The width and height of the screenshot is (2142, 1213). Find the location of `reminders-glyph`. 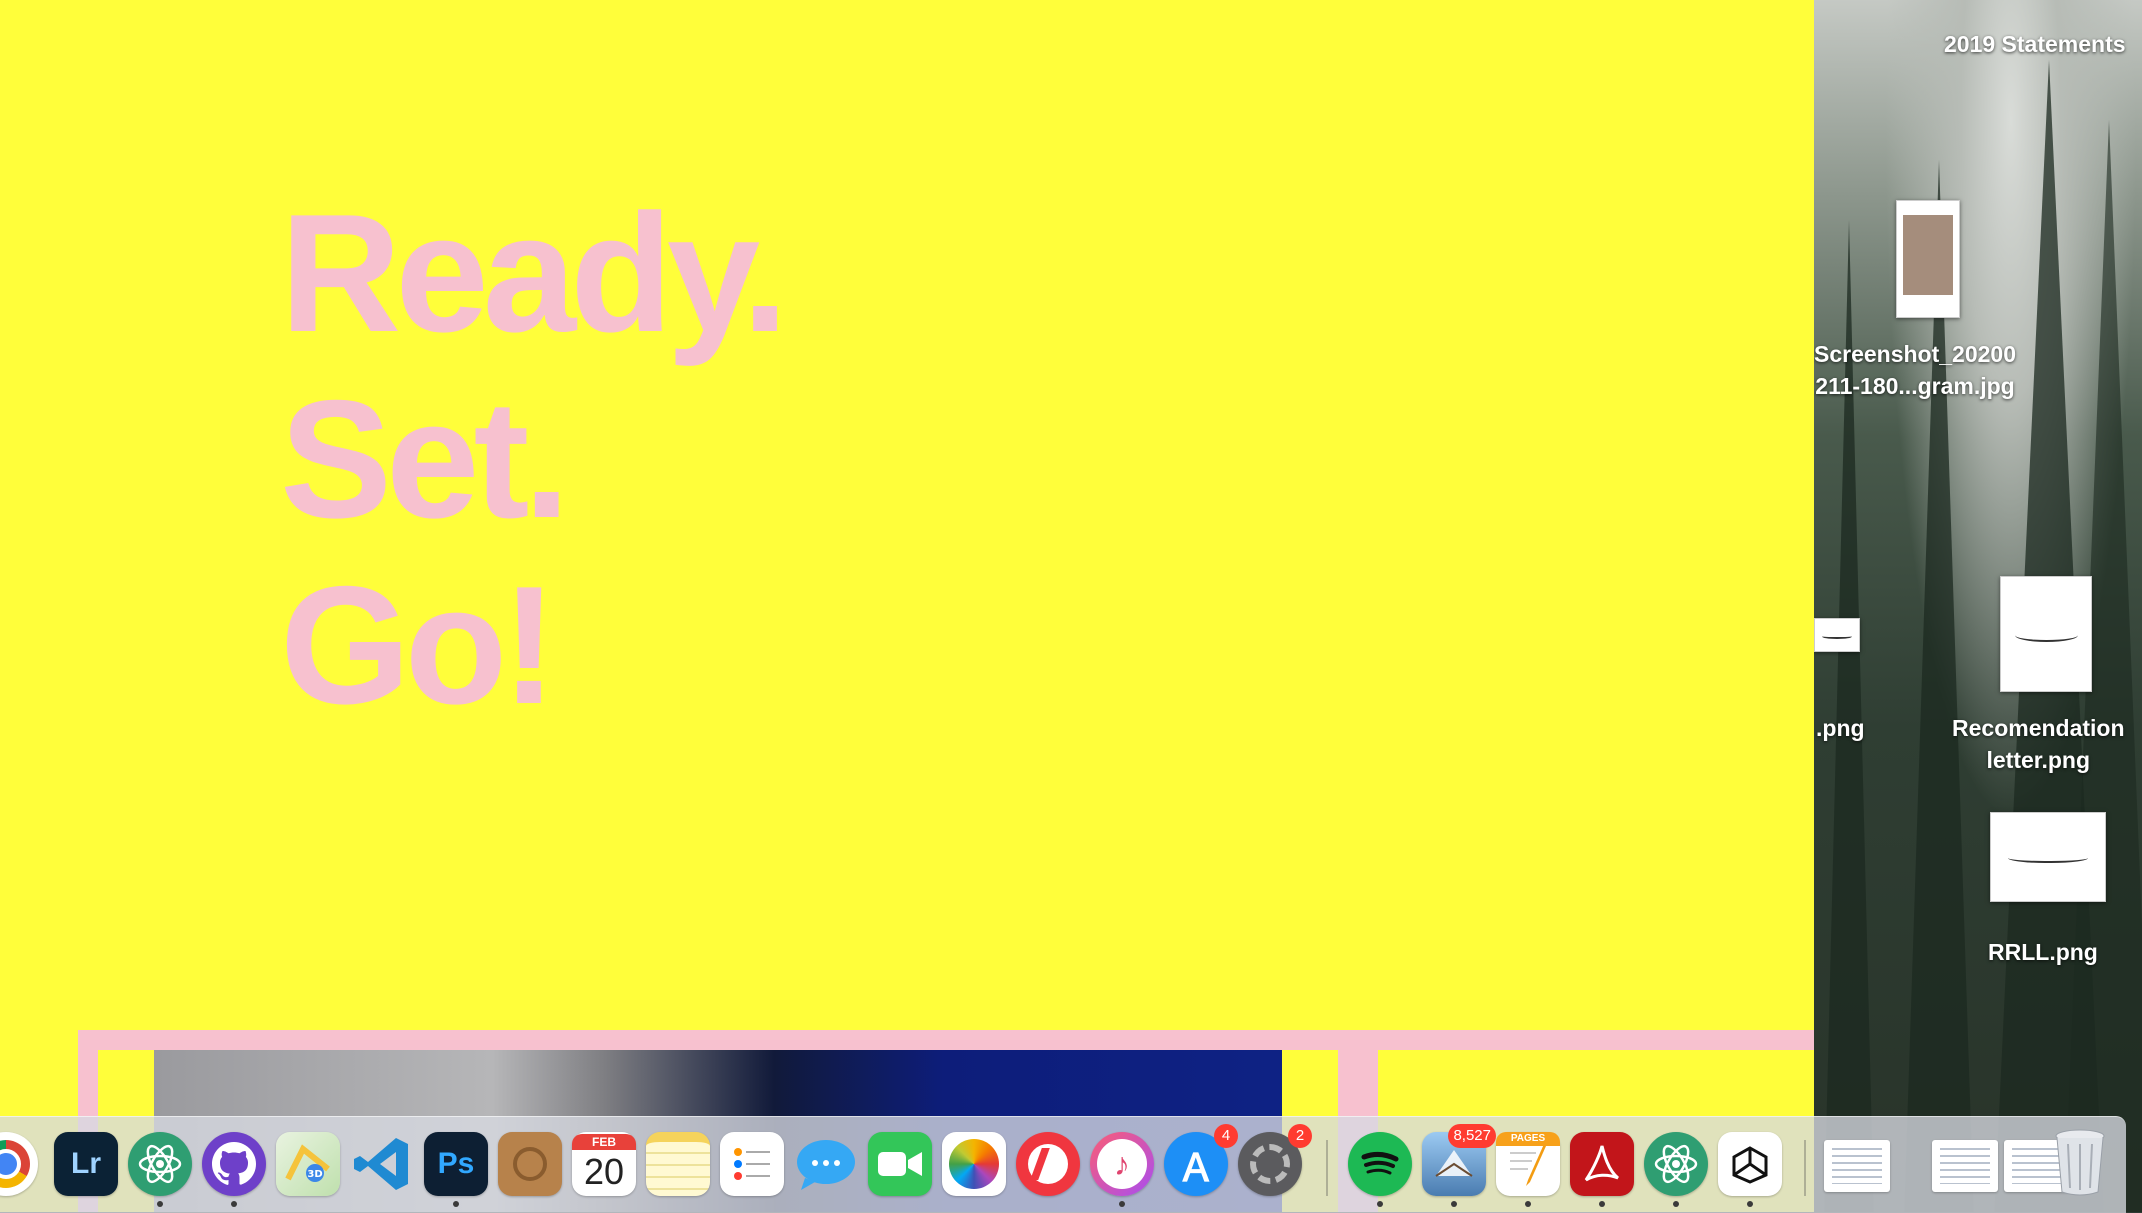

reminders-glyph is located at coordinates (752, 1164).